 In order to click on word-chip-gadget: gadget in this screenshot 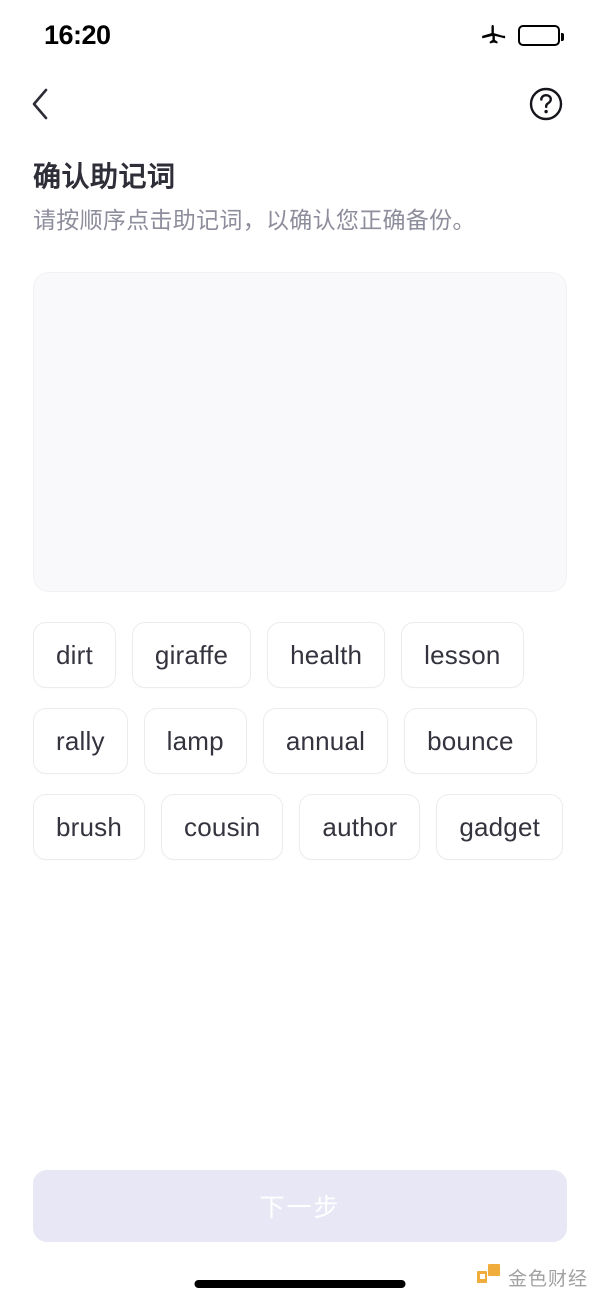, I will do `click(500, 827)`.